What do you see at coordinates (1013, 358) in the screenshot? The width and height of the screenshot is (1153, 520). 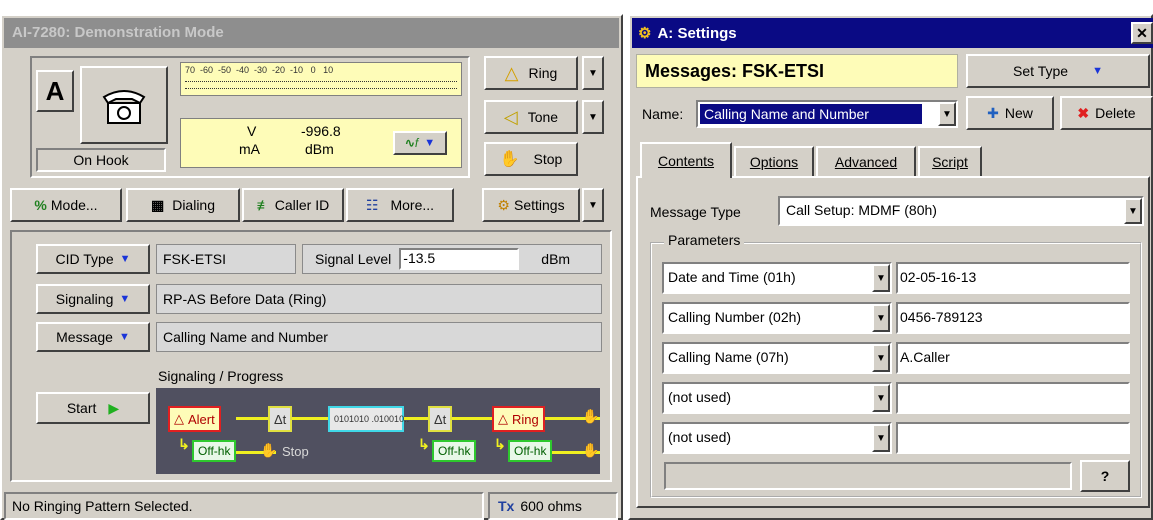 I see `parameter-value-input: A.Caller` at bounding box center [1013, 358].